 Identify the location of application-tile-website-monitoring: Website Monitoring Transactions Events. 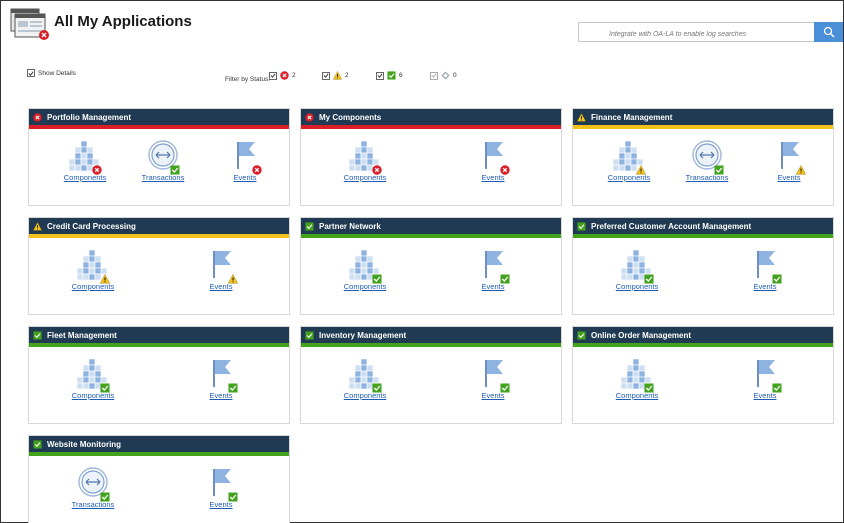
(159, 479).